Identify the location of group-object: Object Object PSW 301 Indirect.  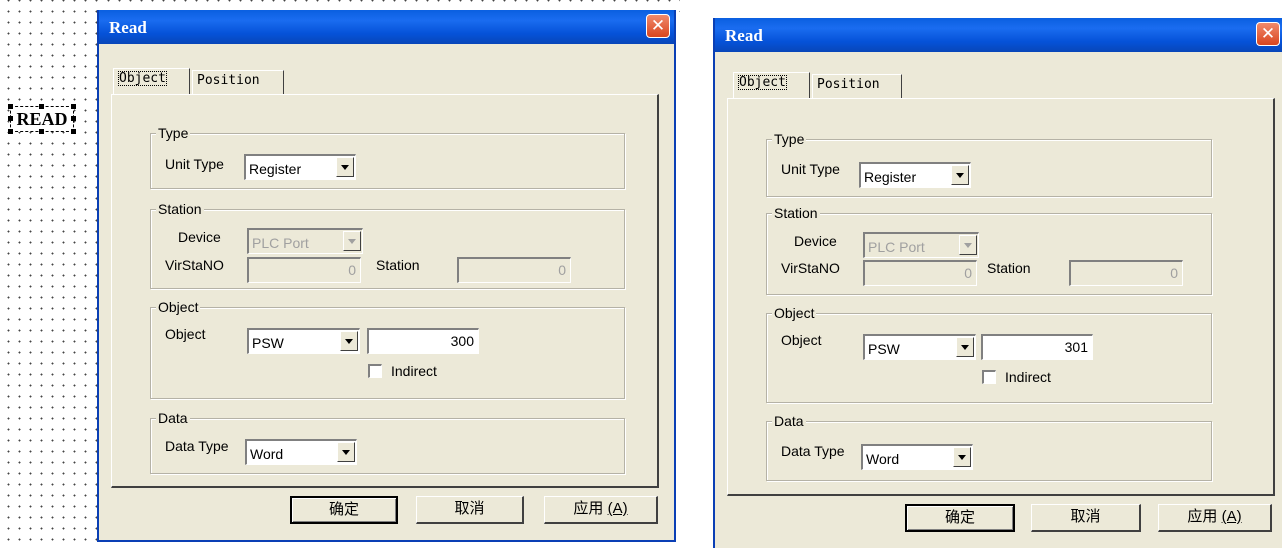
(989, 354).